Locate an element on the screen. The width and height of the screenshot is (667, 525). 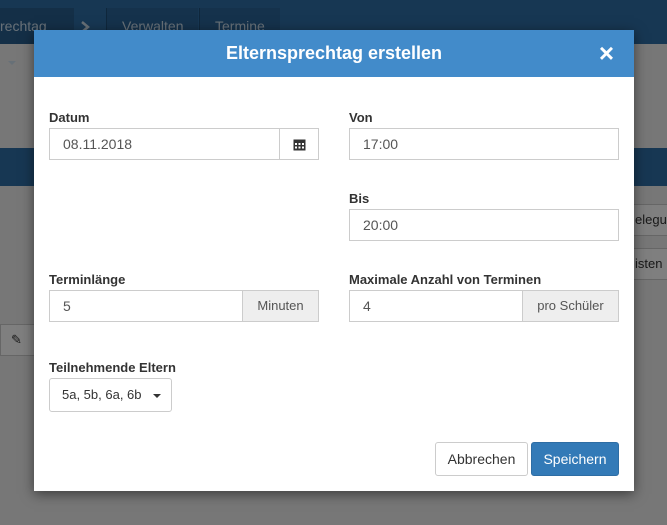
terminlaenge-input: 5 is located at coordinates (146, 306).